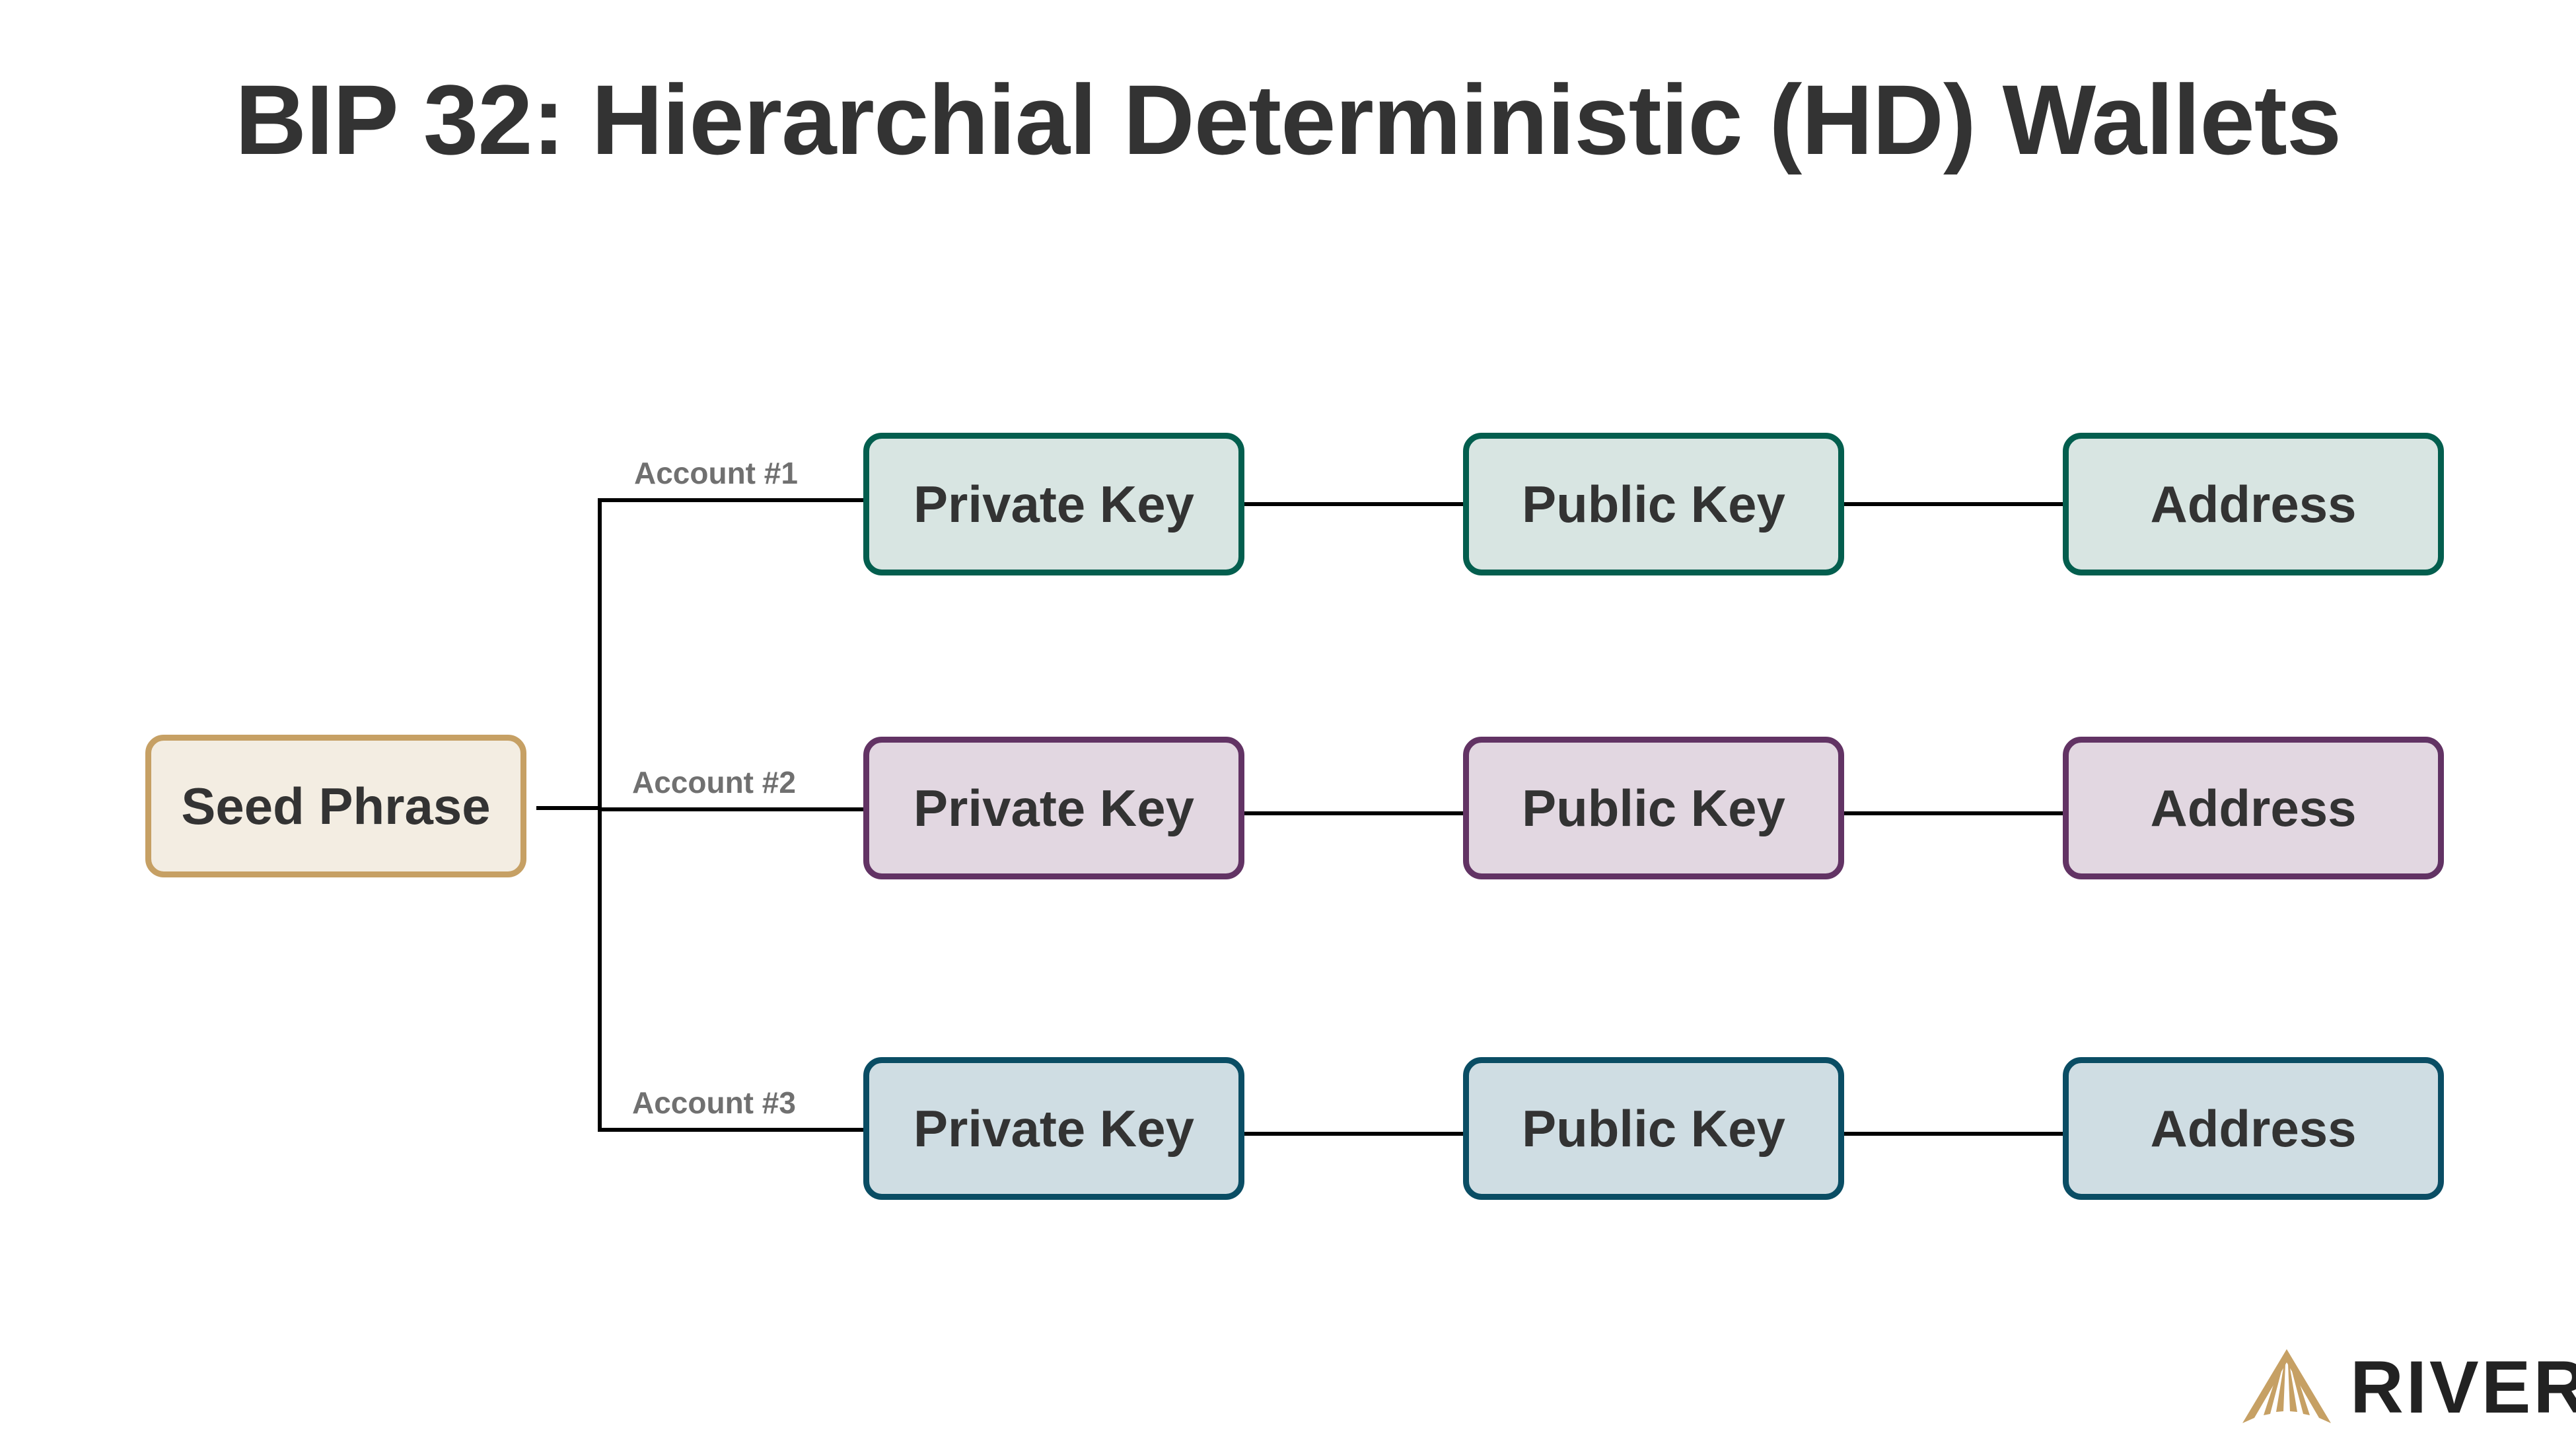 The height and width of the screenshot is (1441, 2576). I want to click on river-logo: RIVER, so click(2409, 1388).